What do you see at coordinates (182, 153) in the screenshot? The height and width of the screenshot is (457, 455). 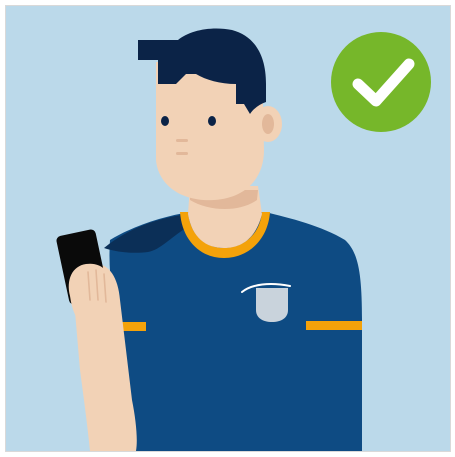 I see `mouth` at bounding box center [182, 153].